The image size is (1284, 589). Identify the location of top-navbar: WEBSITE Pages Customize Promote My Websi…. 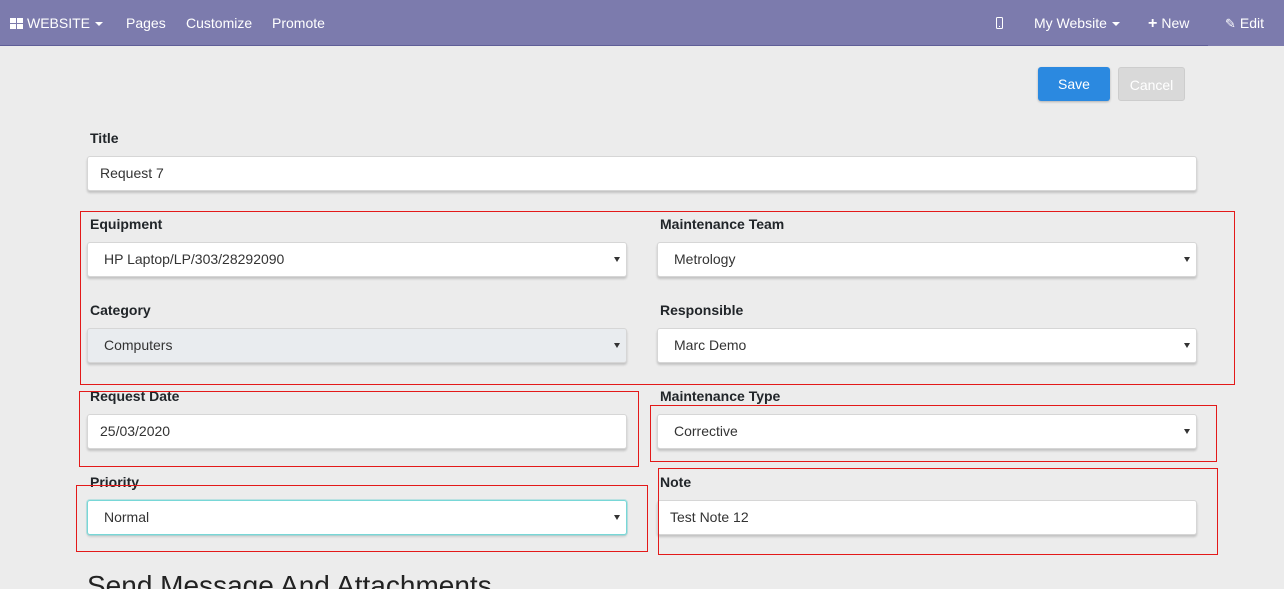
(642, 23).